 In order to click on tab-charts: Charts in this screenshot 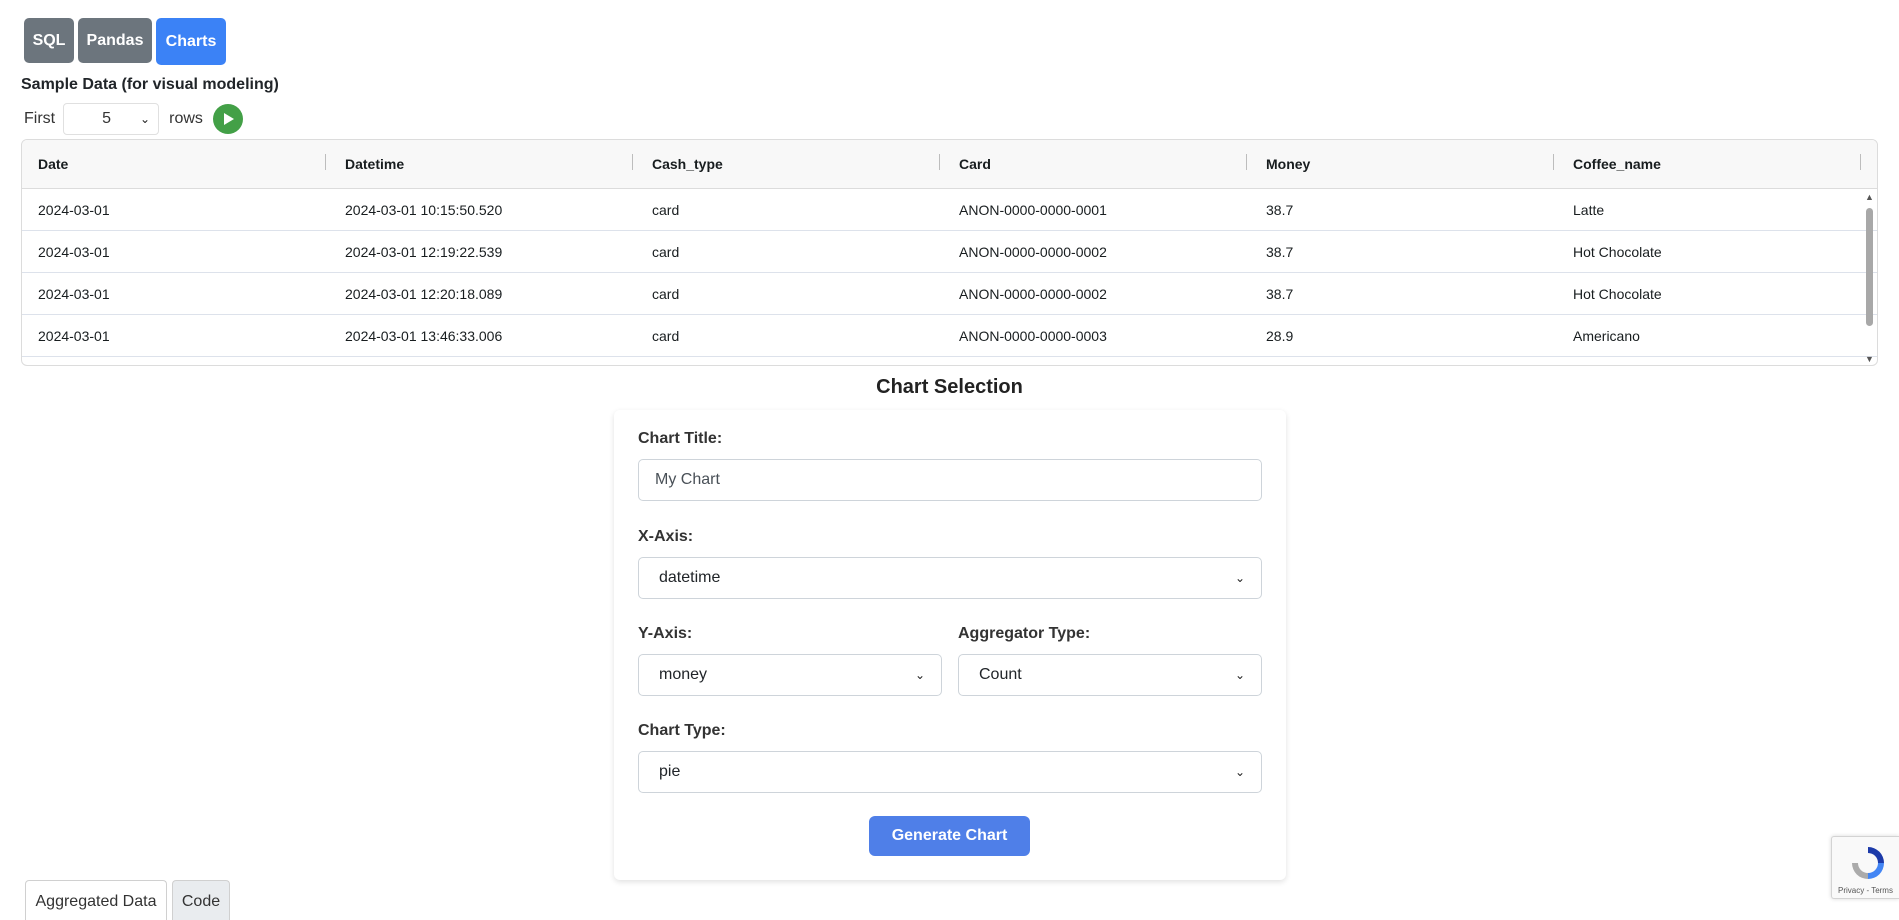, I will do `click(191, 41)`.